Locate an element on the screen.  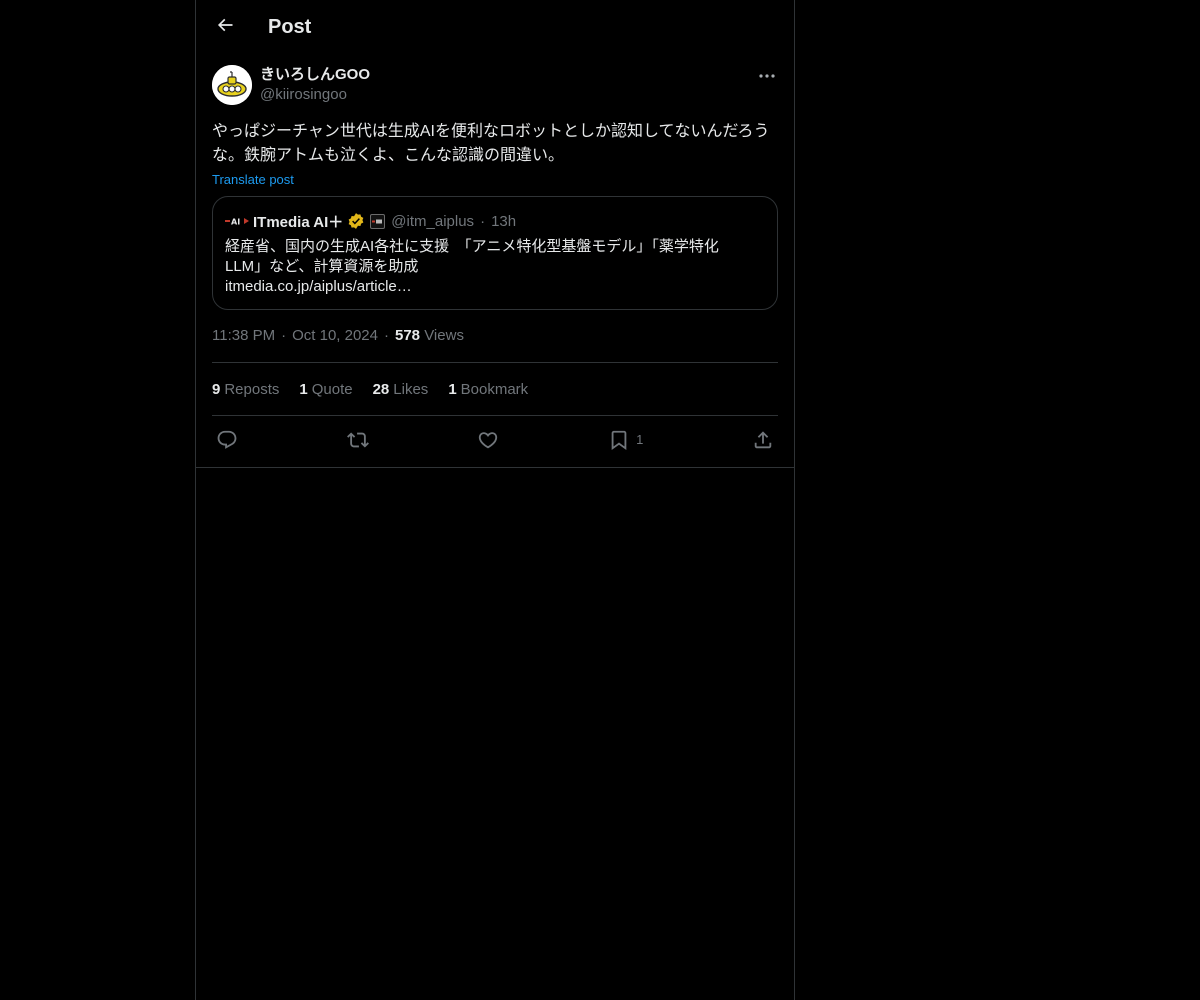
views-label: Views is located at coordinates (444, 335).